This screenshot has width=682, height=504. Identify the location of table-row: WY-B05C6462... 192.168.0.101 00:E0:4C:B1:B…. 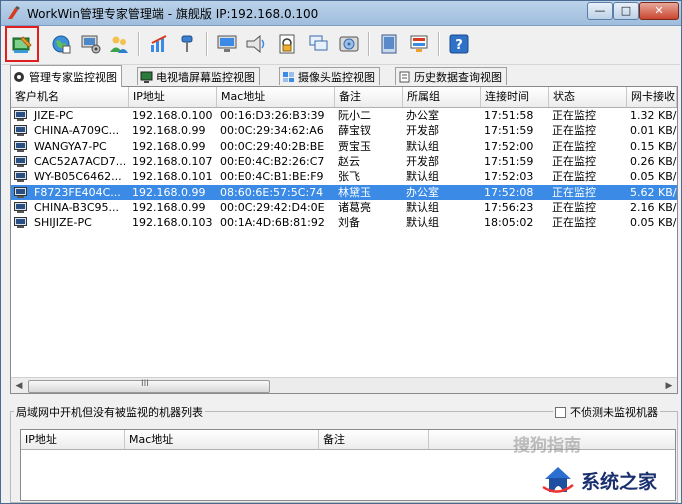
(344, 176).